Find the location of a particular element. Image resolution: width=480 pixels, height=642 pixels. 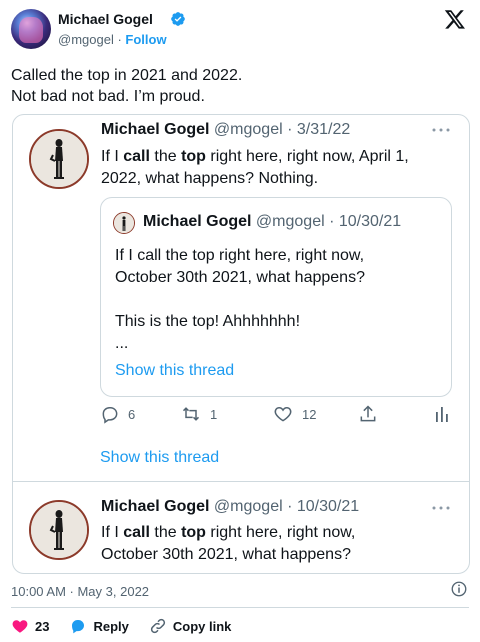

quoted-tweet-date: 10/30/21 is located at coordinates (328, 506).